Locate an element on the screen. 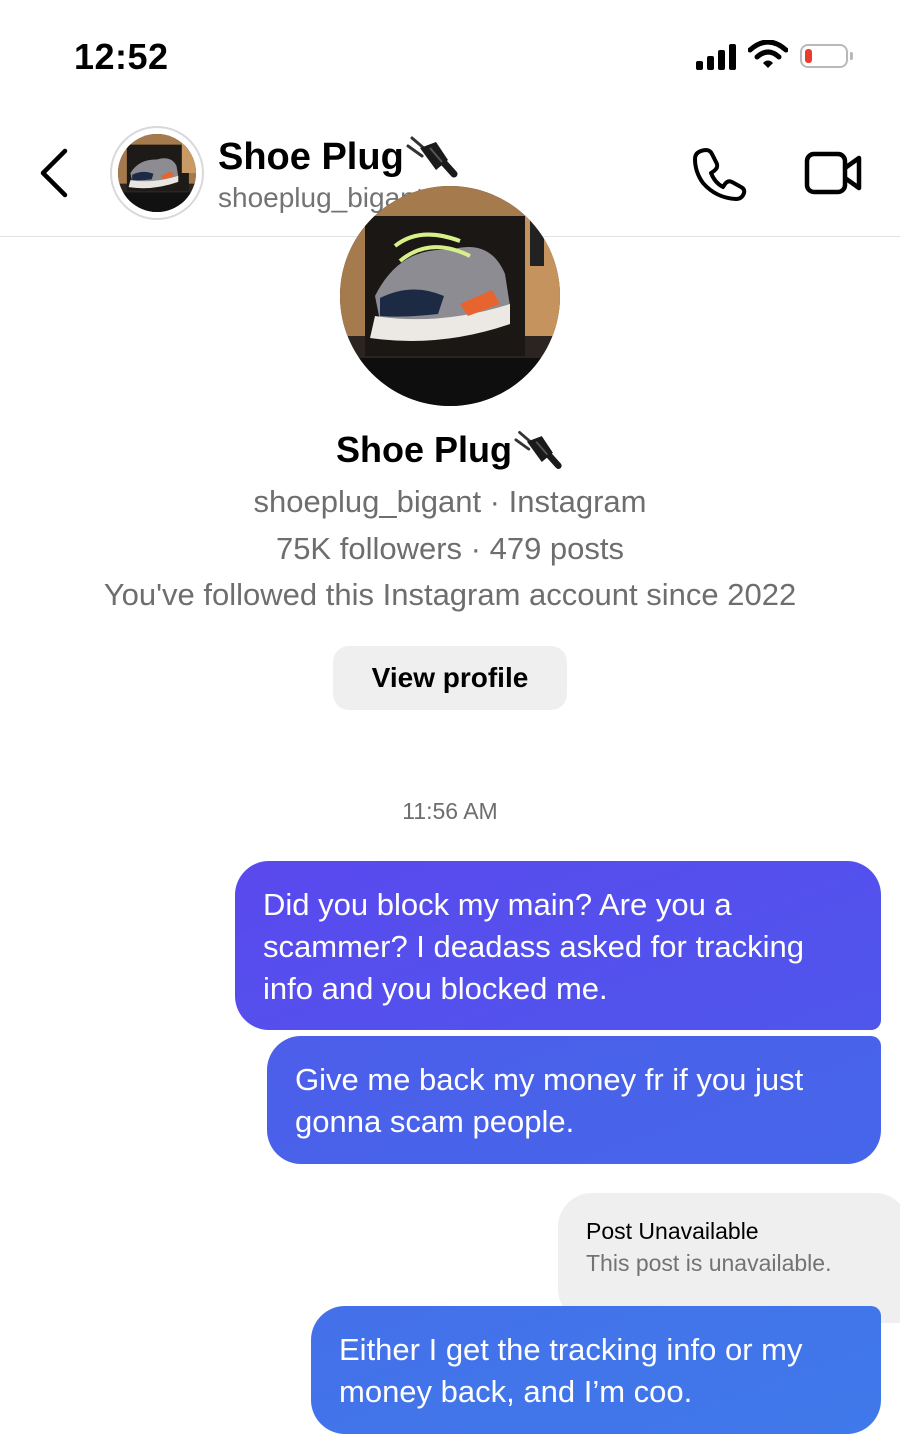 This screenshot has width=900, height=1456. cellular-signal-icon is located at coordinates (716, 57).